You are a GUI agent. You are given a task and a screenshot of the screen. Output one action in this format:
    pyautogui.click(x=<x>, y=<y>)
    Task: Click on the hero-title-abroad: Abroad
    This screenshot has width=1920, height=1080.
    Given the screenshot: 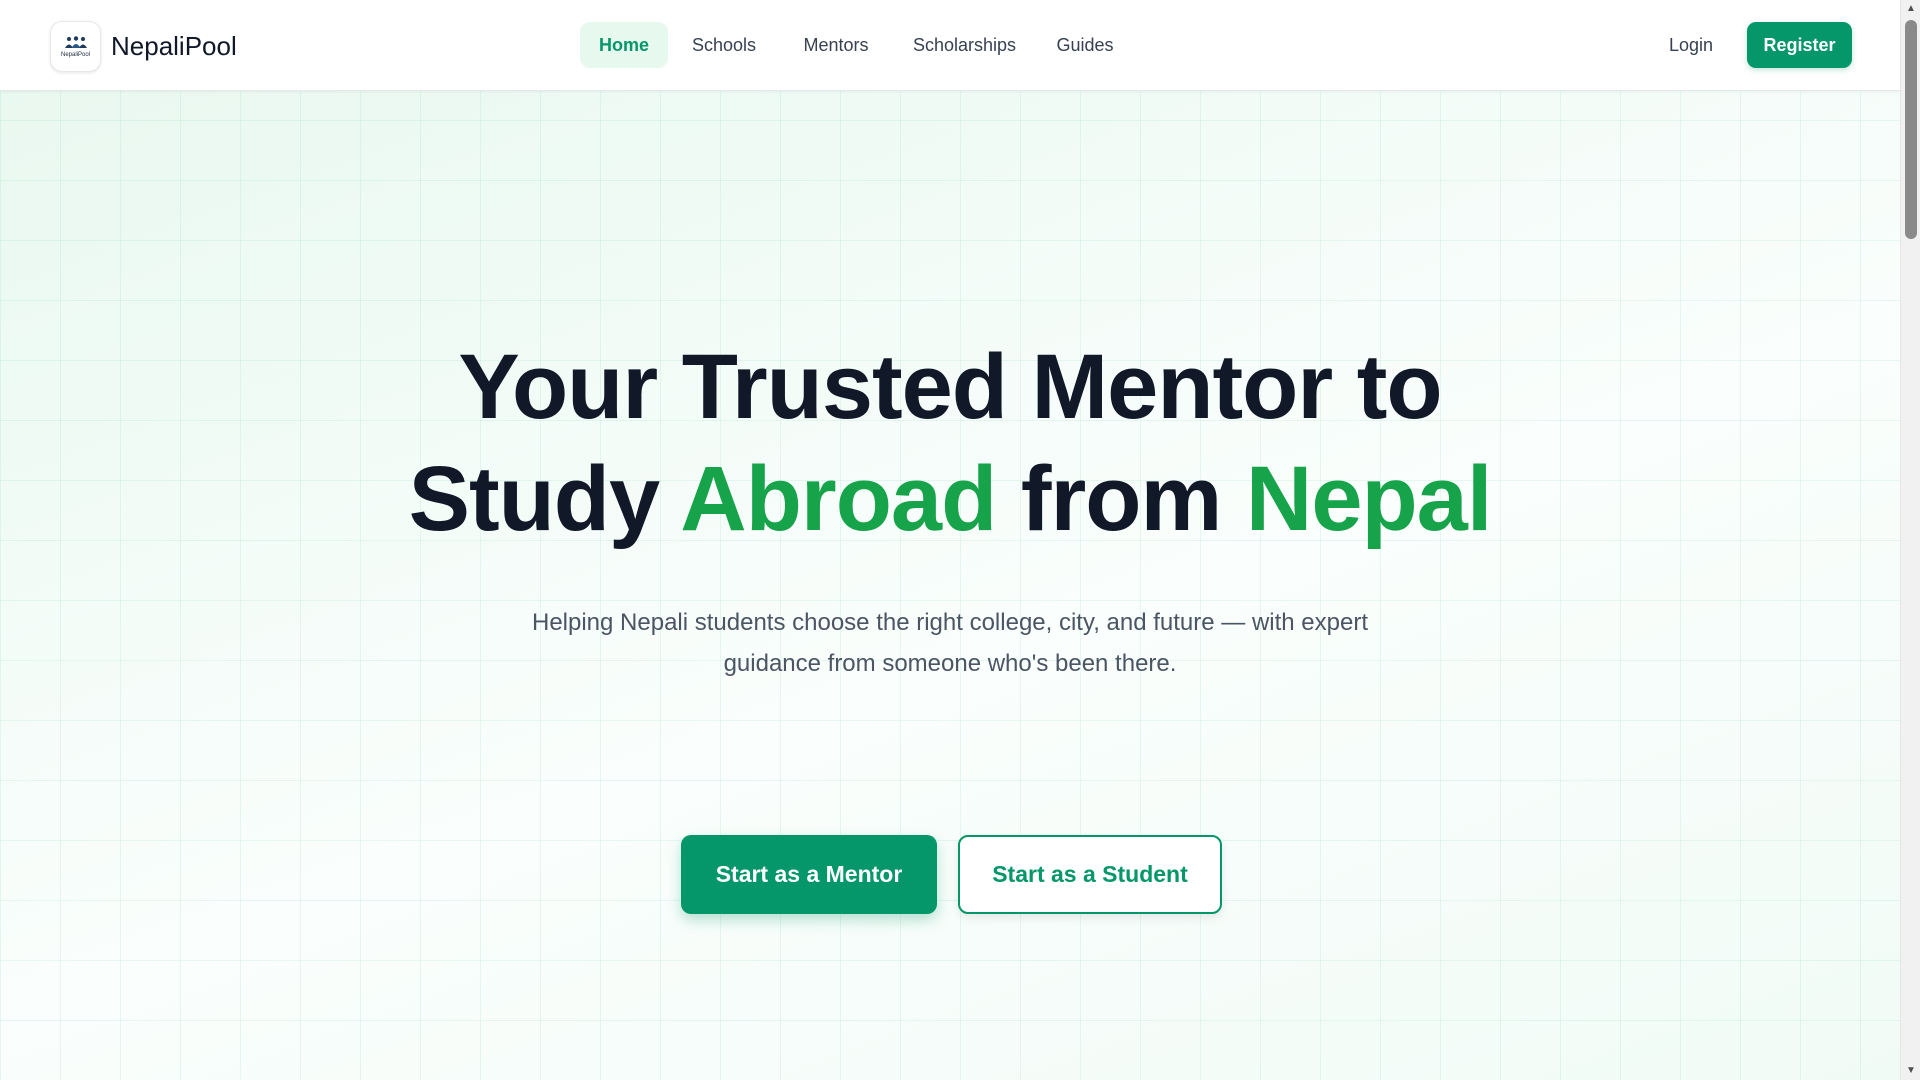 What is the action you would take?
    pyautogui.click(x=838, y=499)
    